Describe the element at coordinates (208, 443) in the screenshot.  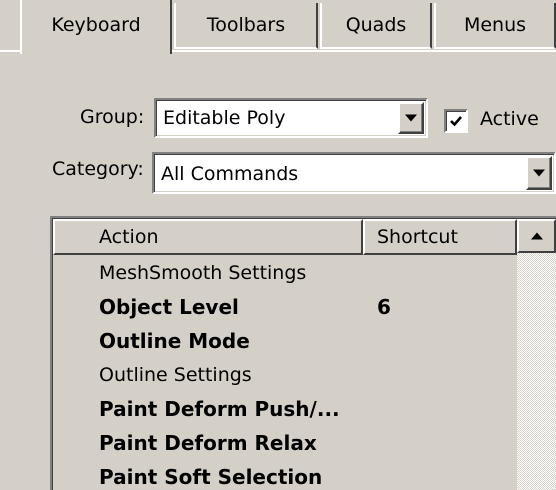
I see `action-name: Paint Deform Relax` at that location.